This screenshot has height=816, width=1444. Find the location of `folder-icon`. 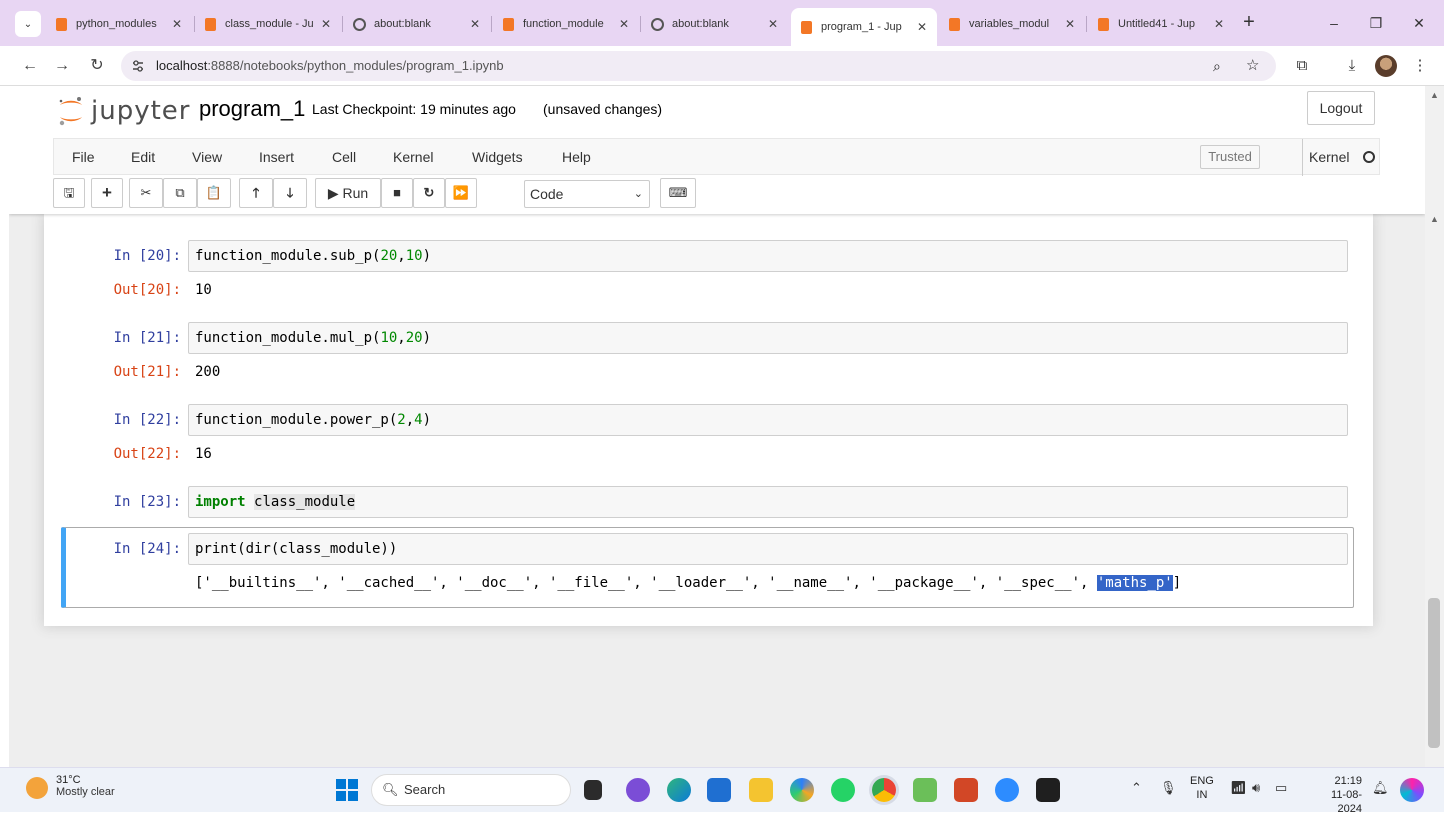

folder-icon is located at coordinates (761, 790).